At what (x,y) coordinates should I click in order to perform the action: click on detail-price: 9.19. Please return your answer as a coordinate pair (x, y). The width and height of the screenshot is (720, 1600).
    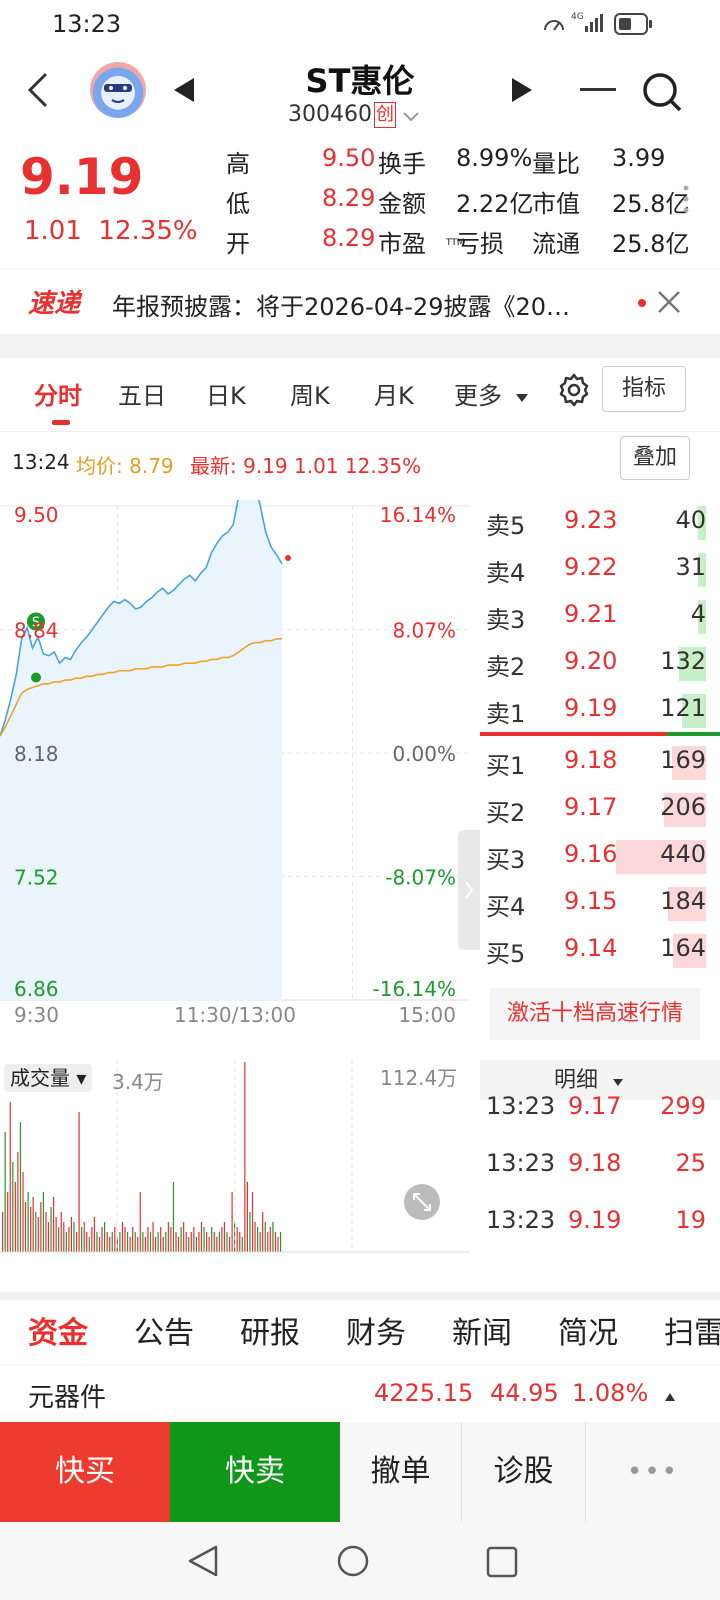
    Looking at the image, I should click on (595, 1220).